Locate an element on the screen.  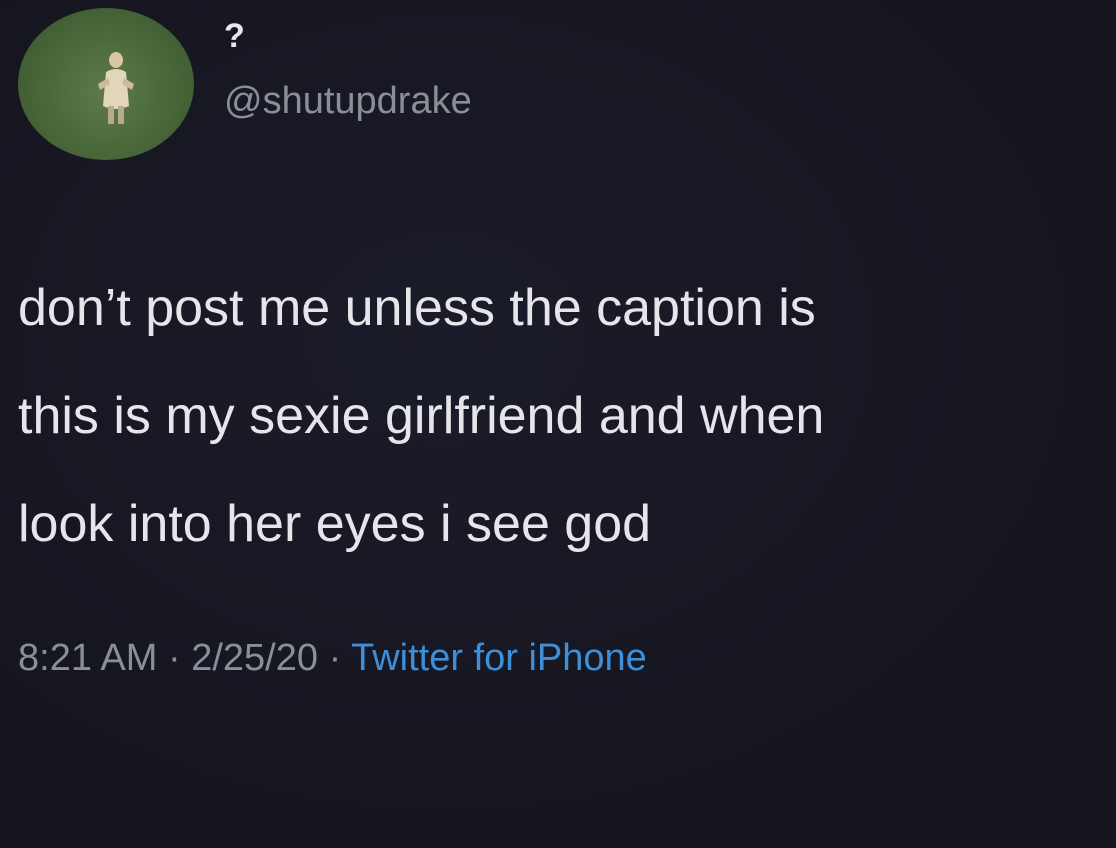
tweet-time: 8:21 AM is located at coordinates (87, 658).